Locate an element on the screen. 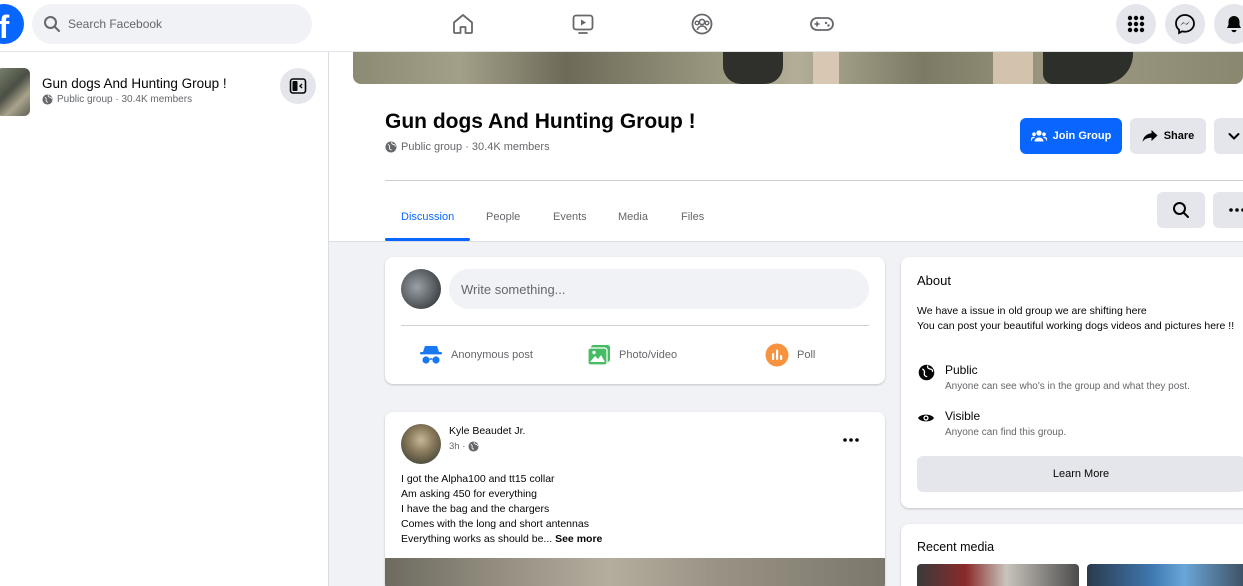  sidebar-group-meta-text: Public group · 30.4K members is located at coordinates (125, 99).